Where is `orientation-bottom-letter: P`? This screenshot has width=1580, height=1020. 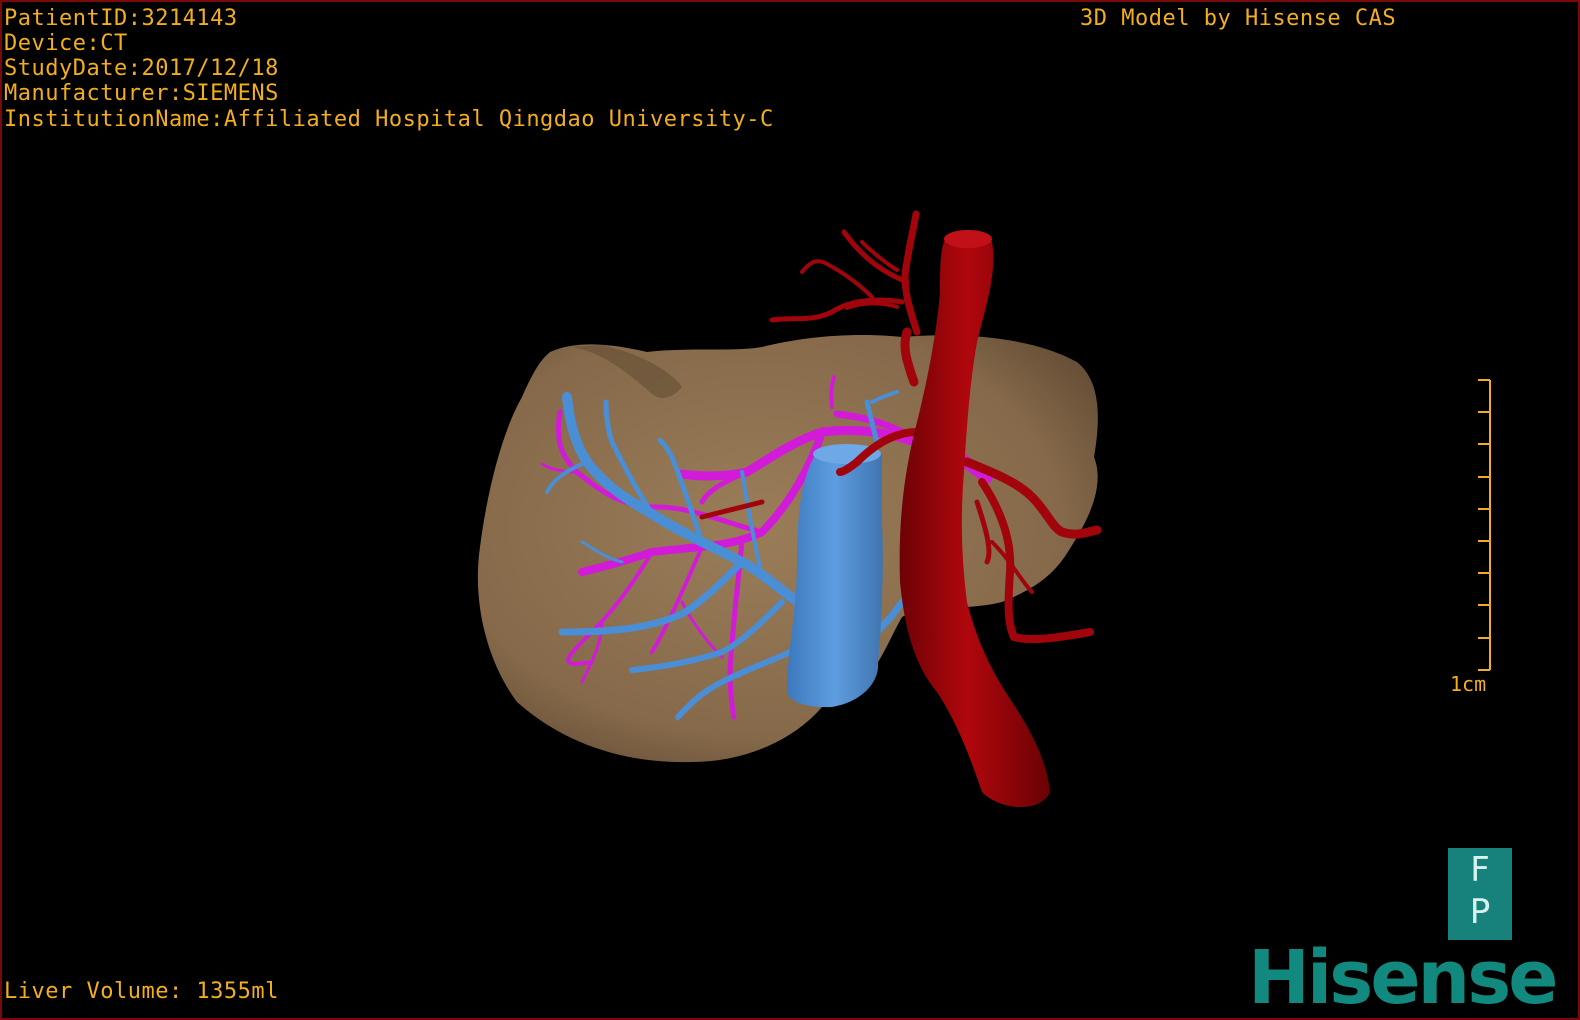
orientation-bottom-letter: P is located at coordinates (1480, 912).